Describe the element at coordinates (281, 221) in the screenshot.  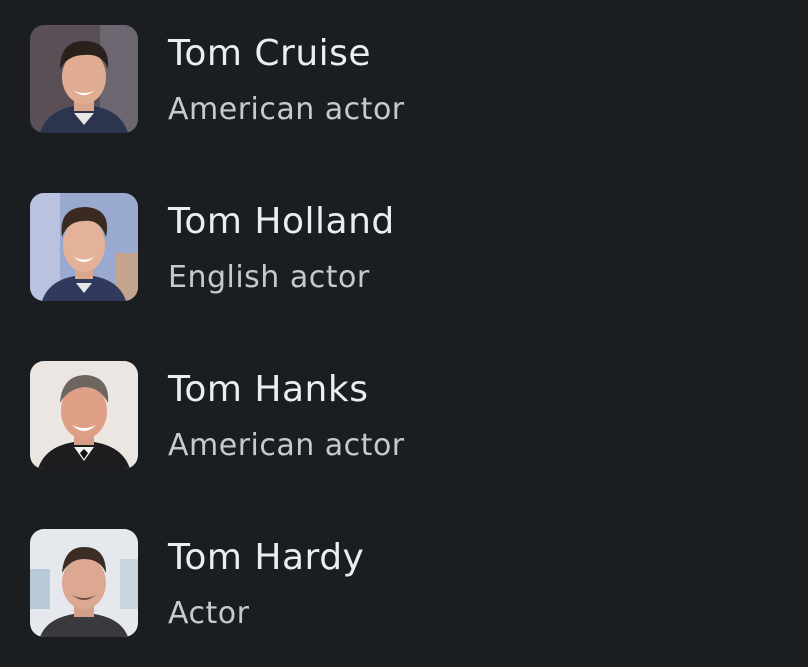
I see `result-name: Tom Holland` at that location.